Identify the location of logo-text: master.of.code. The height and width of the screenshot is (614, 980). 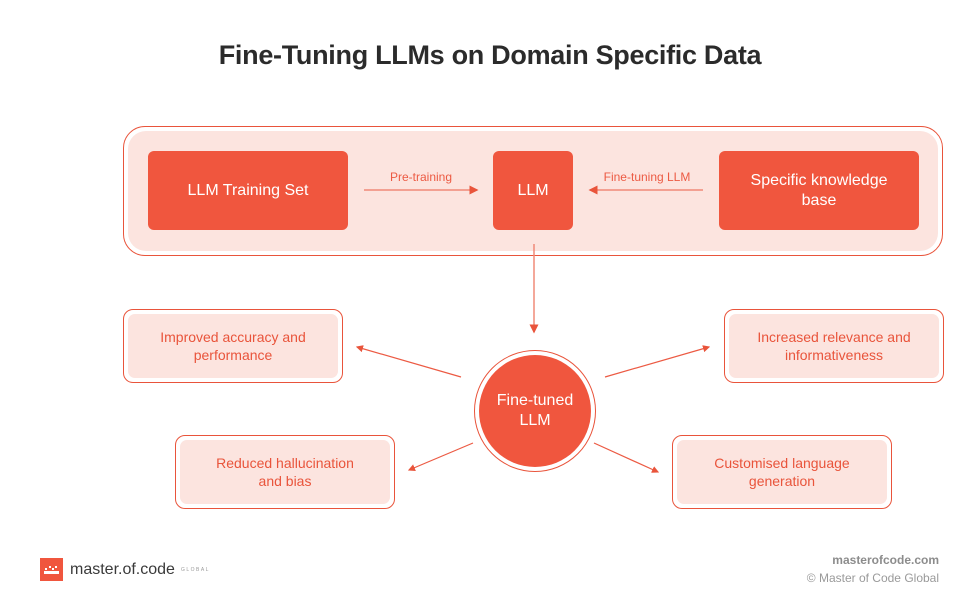
(122, 569).